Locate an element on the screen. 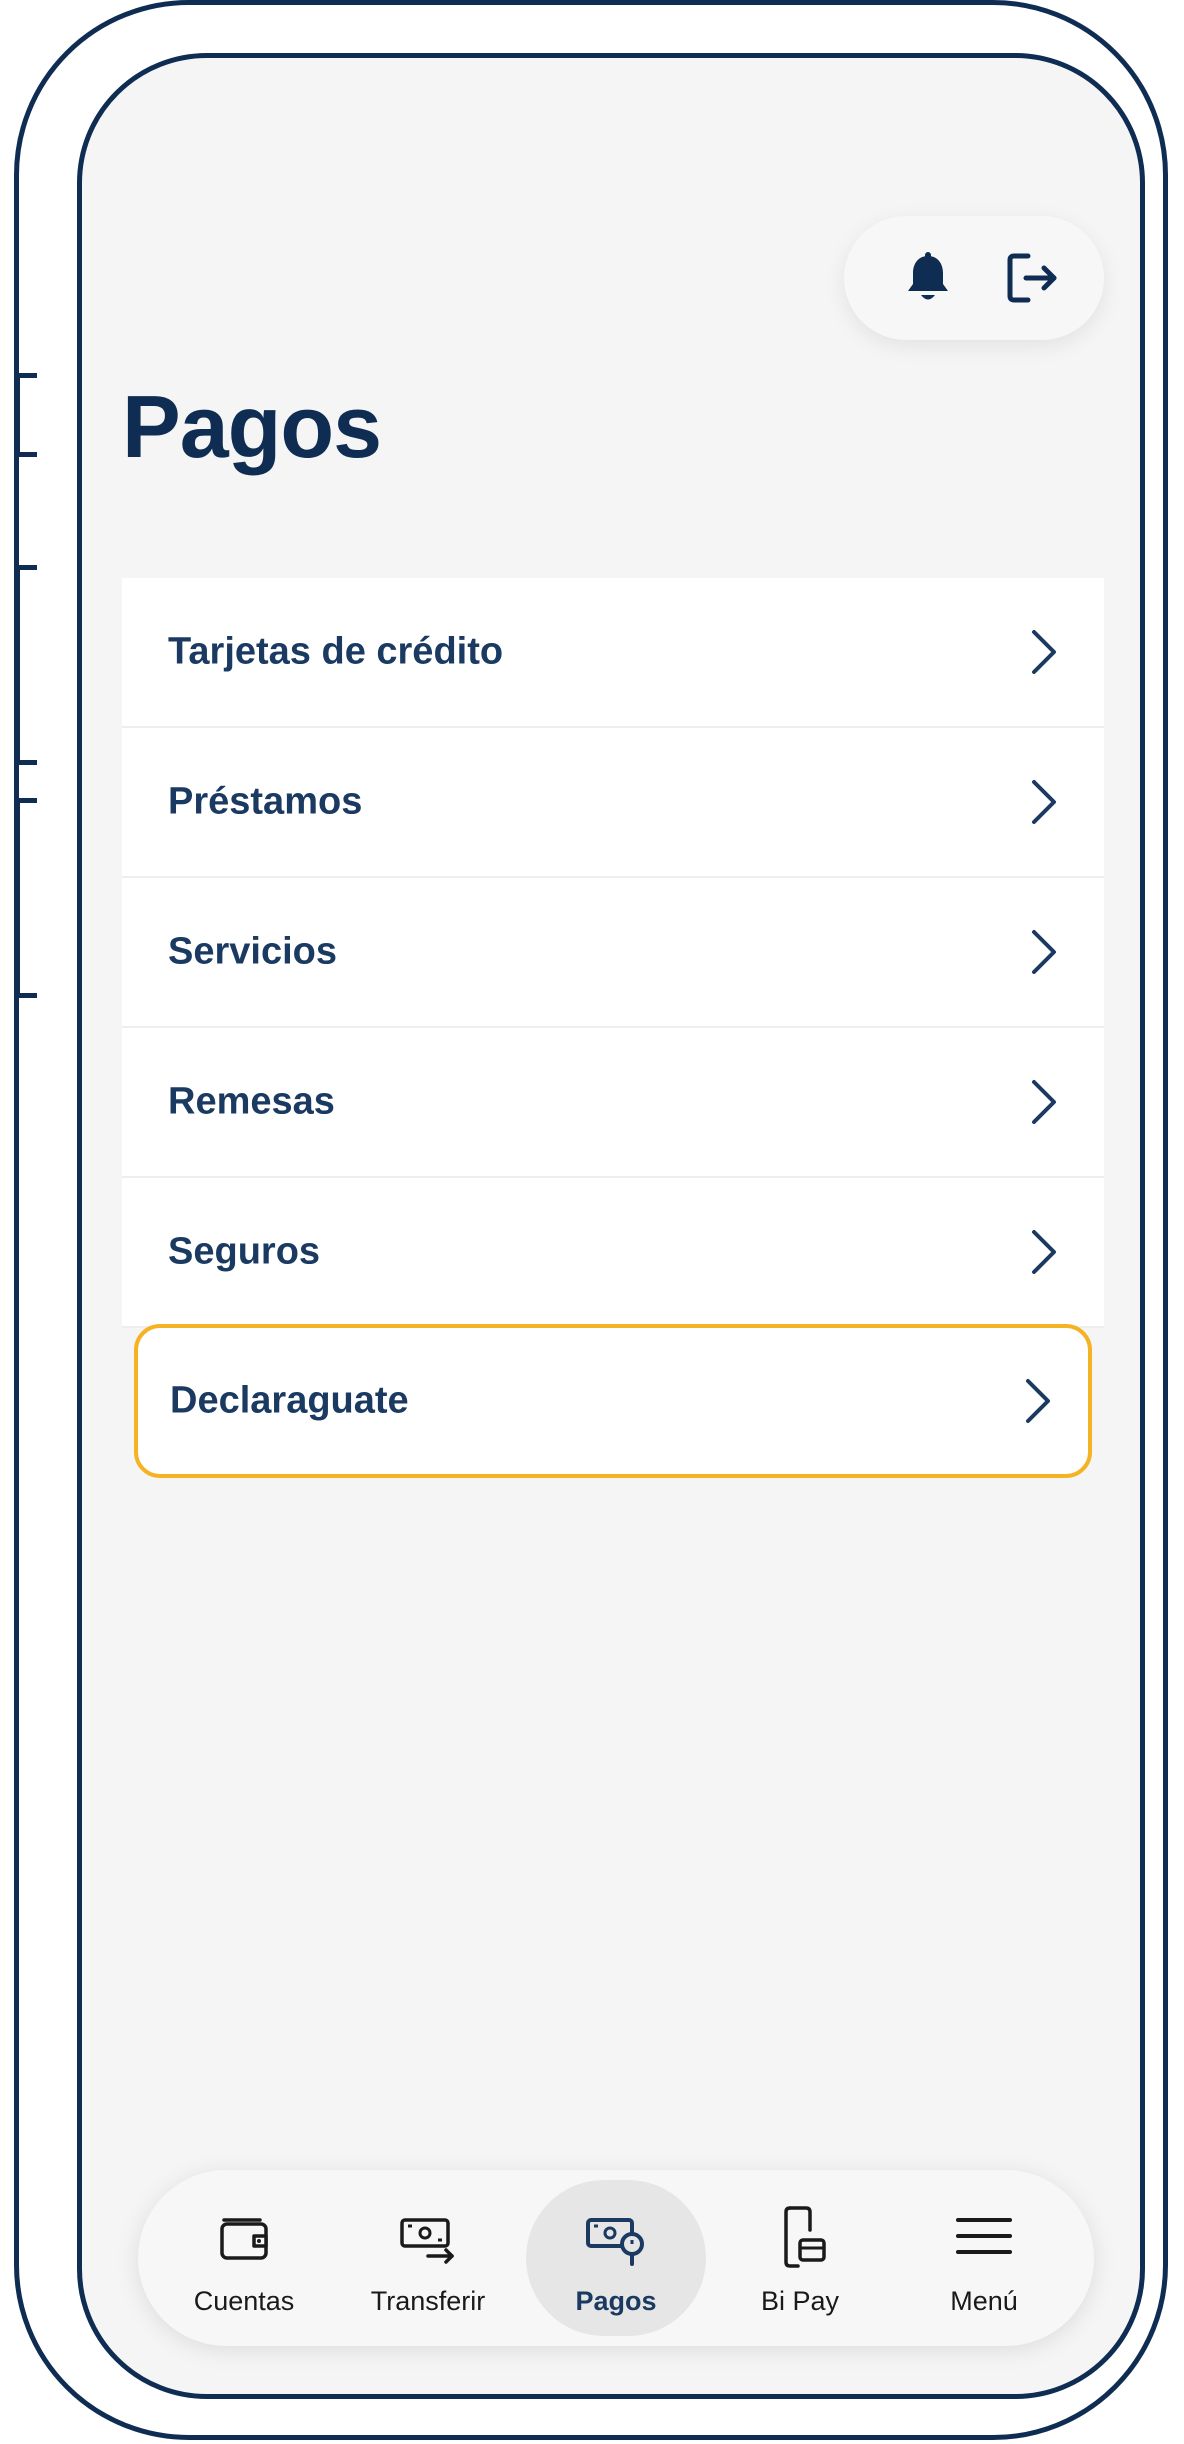 The image size is (1184, 2444). bottom-navigation: Cuentas Transferir Pagos Bi Pay Menú is located at coordinates (616, 2258).